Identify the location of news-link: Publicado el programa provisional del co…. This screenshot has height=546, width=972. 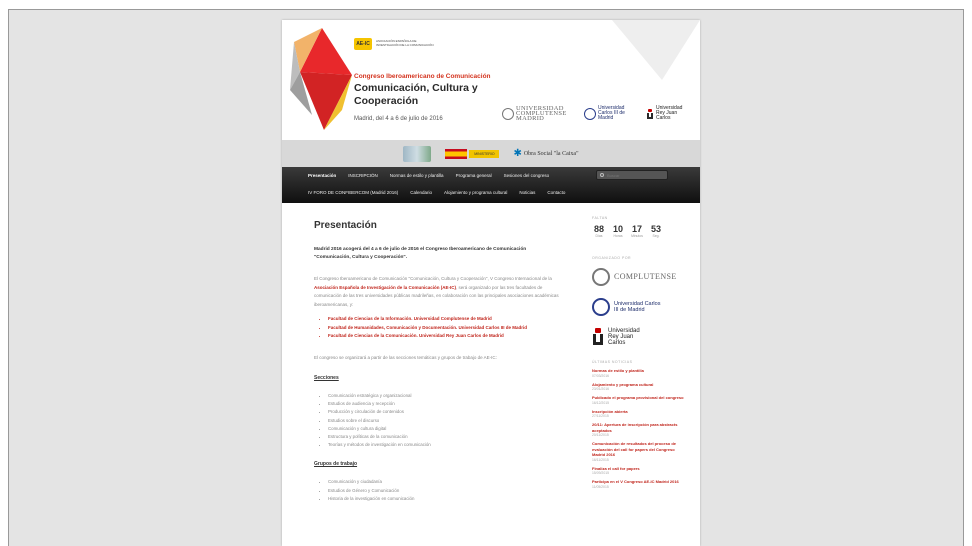
(638, 398).